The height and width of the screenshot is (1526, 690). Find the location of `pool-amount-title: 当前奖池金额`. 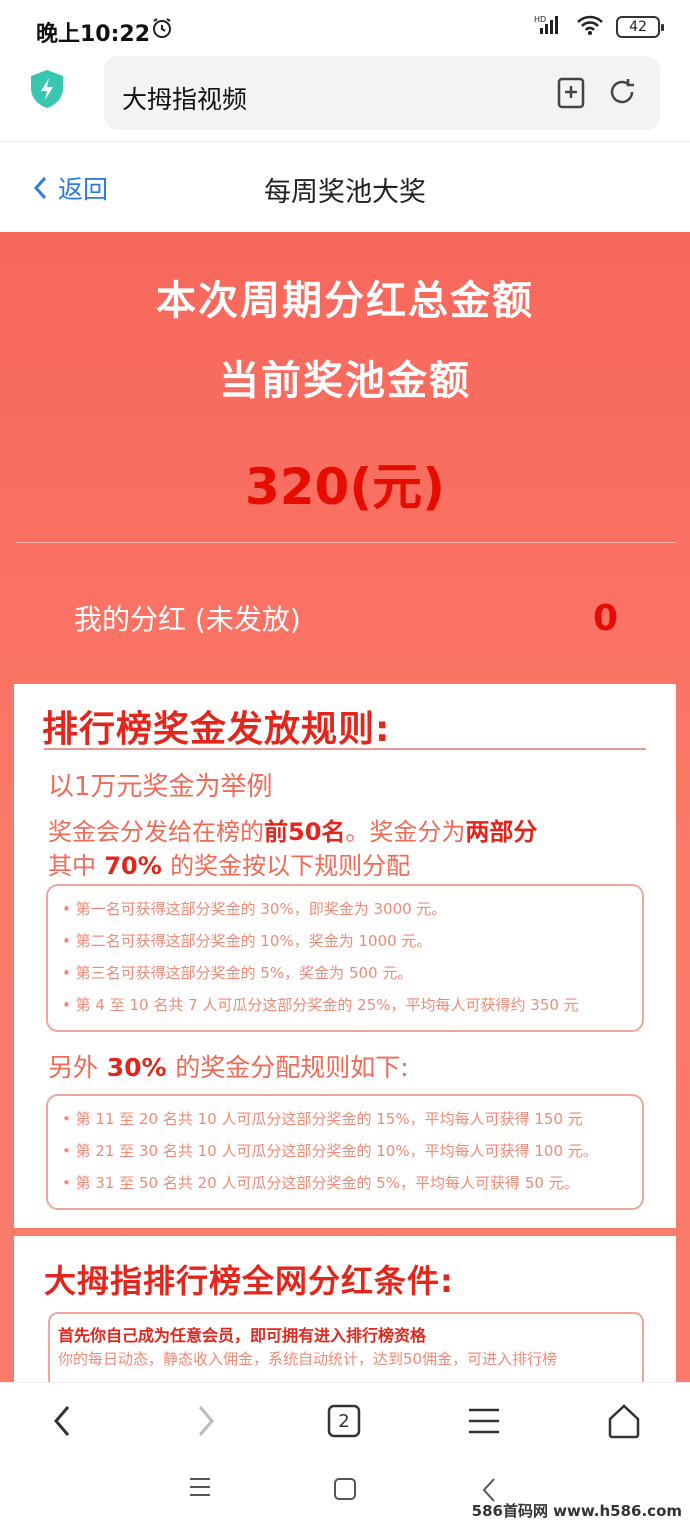

pool-amount-title: 当前奖池金额 is located at coordinates (345, 381).